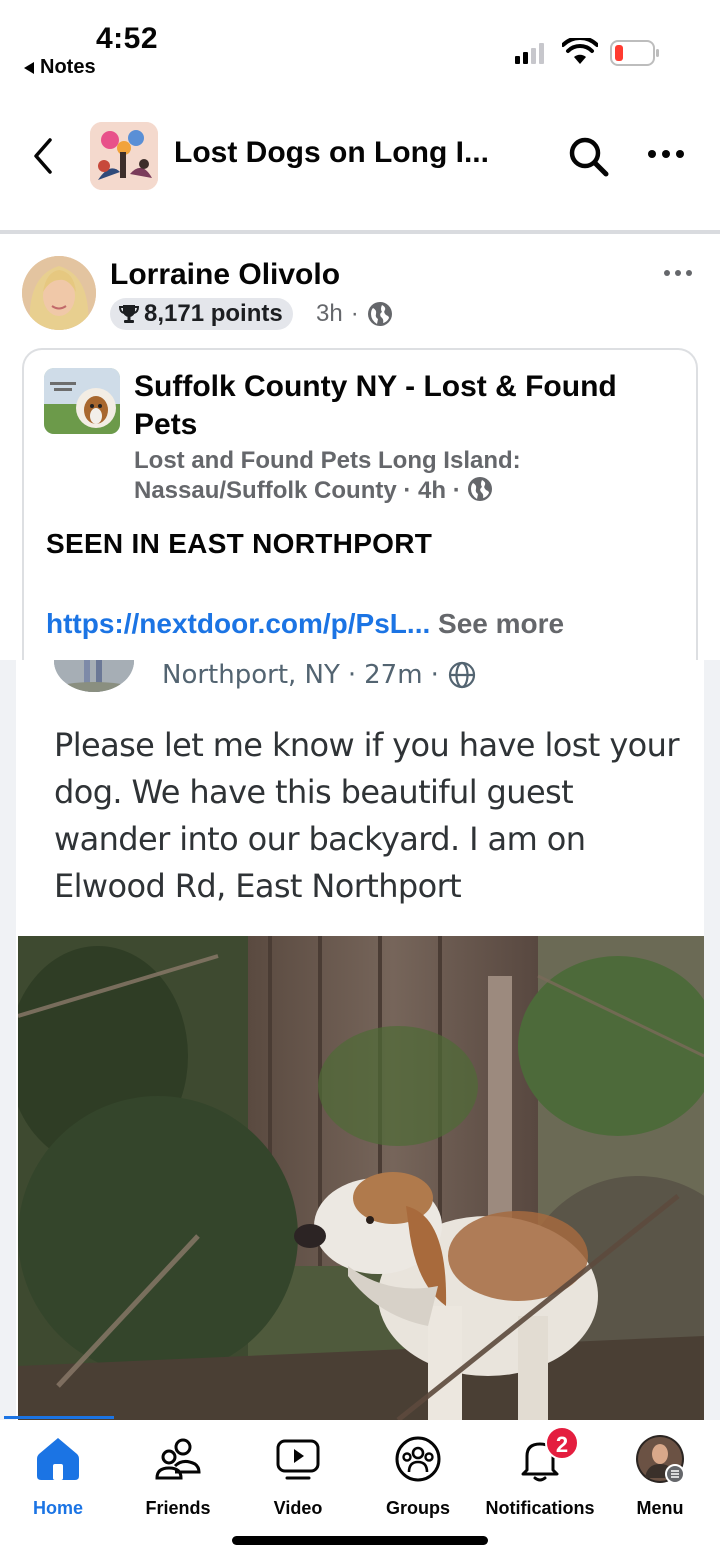 The image size is (720, 1560). What do you see at coordinates (213, 313) in the screenshot?
I see `points-label: 8,171 points` at bounding box center [213, 313].